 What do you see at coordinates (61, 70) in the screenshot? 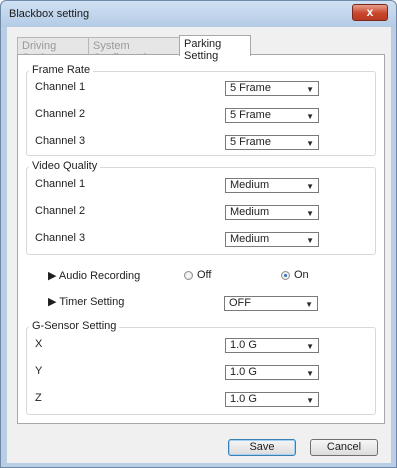
I see `group-title: Frame Rate` at bounding box center [61, 70].